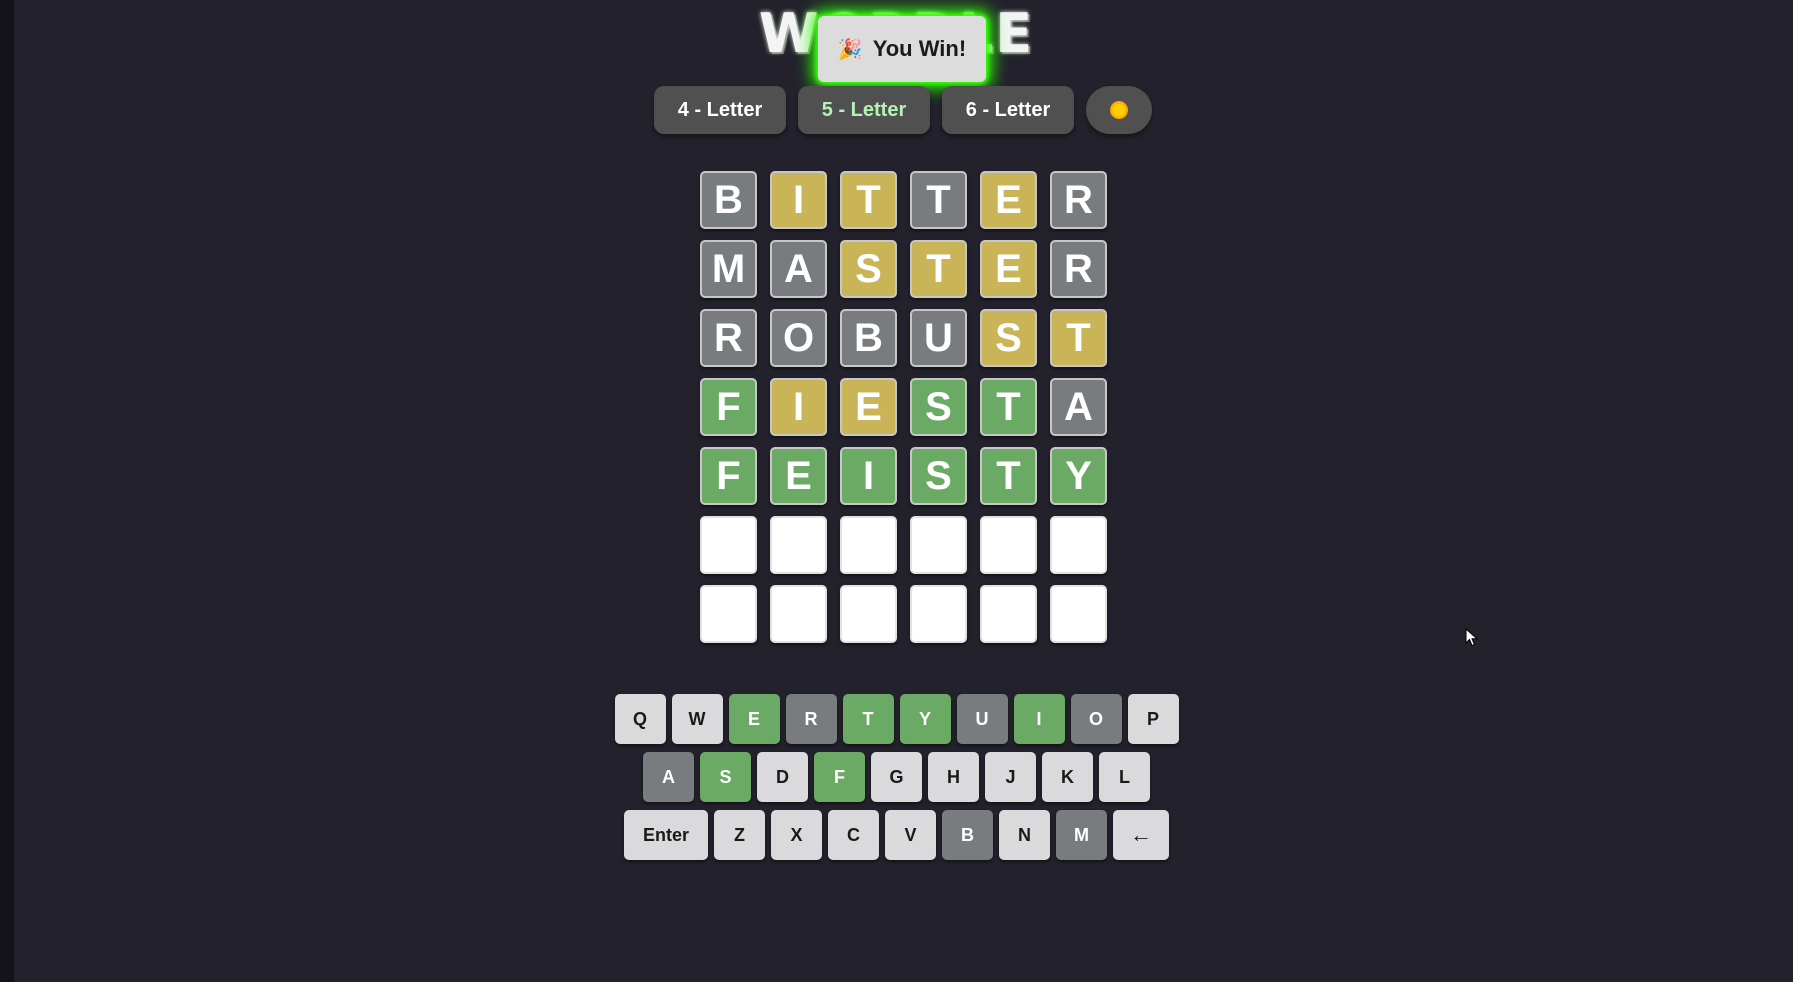  Describe the element at coordinates (839, 777) in the screenshot. I see `key-f: F` at that location.